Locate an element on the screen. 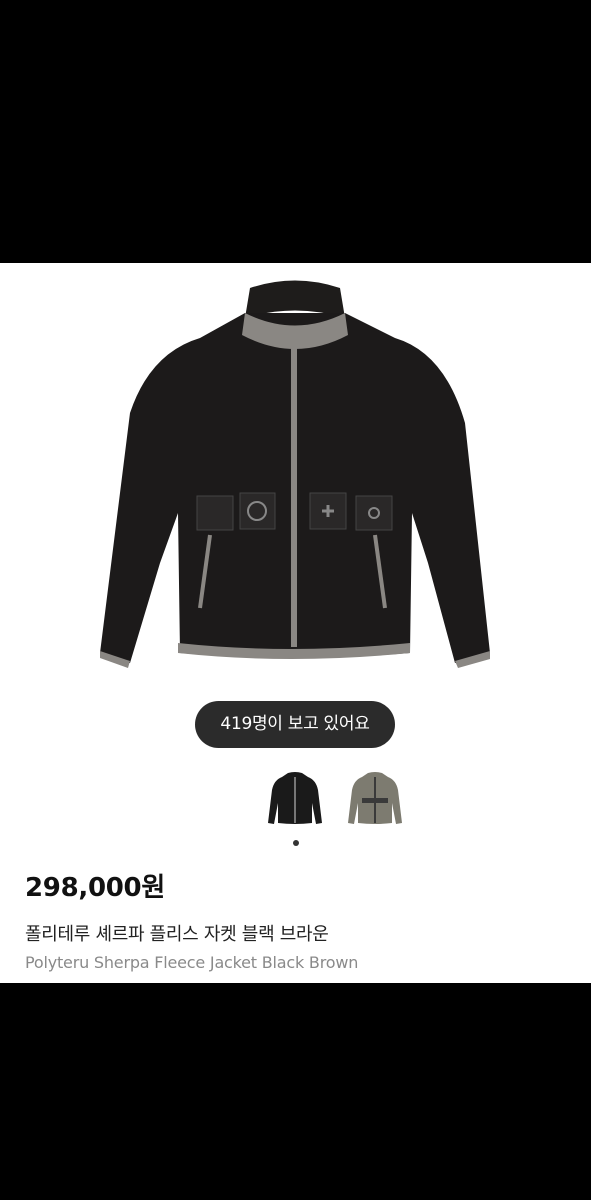 The image size is (591, 1200). variant-thumb-brown is located at coordinates (375, 798).